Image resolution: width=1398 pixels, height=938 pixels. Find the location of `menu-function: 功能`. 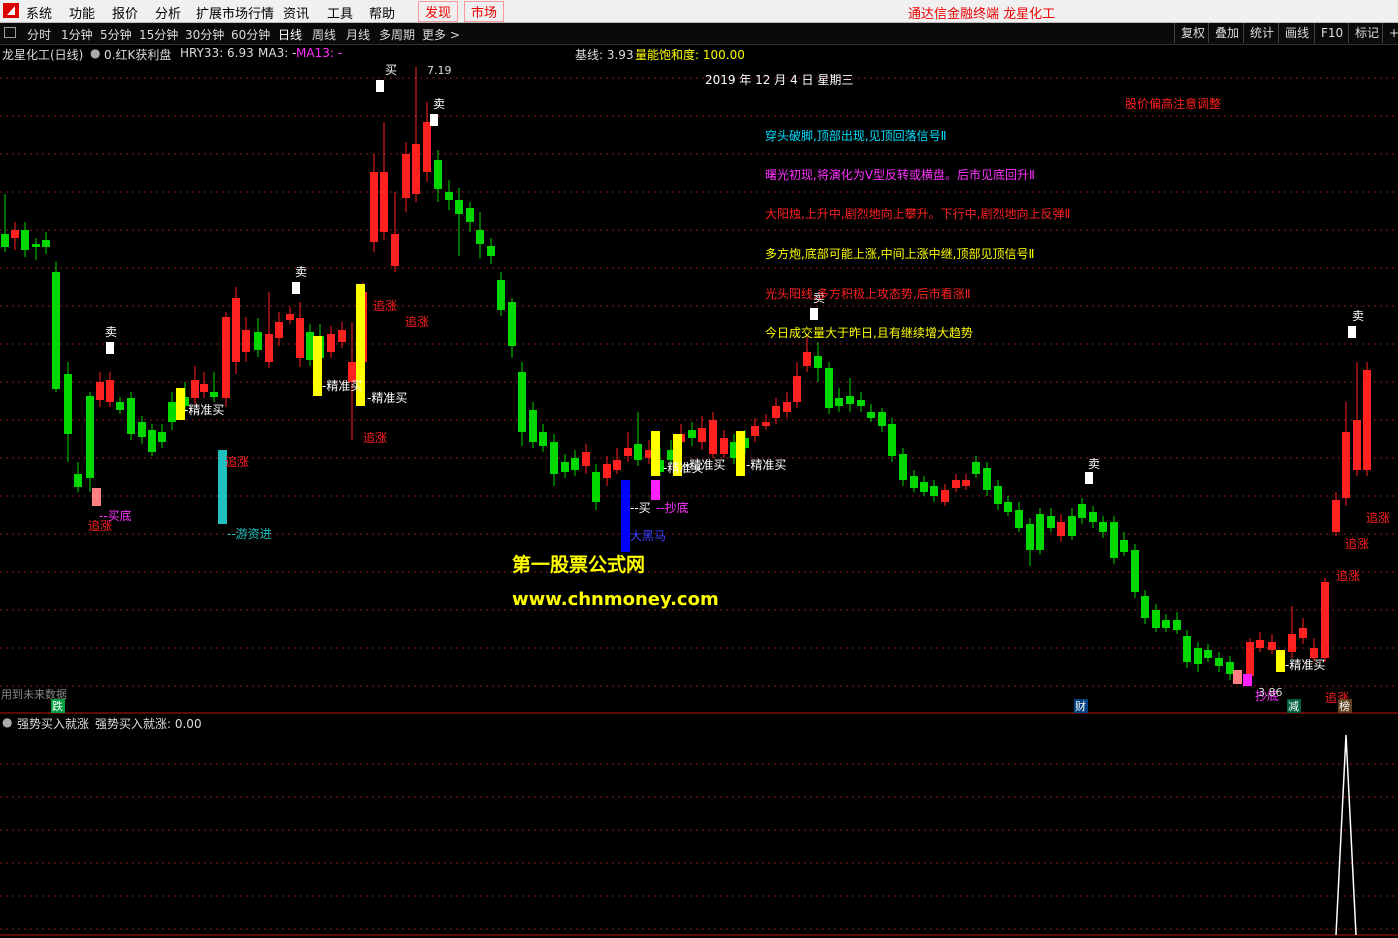

menu-function: 功能 is located at coordinates (82, 12).